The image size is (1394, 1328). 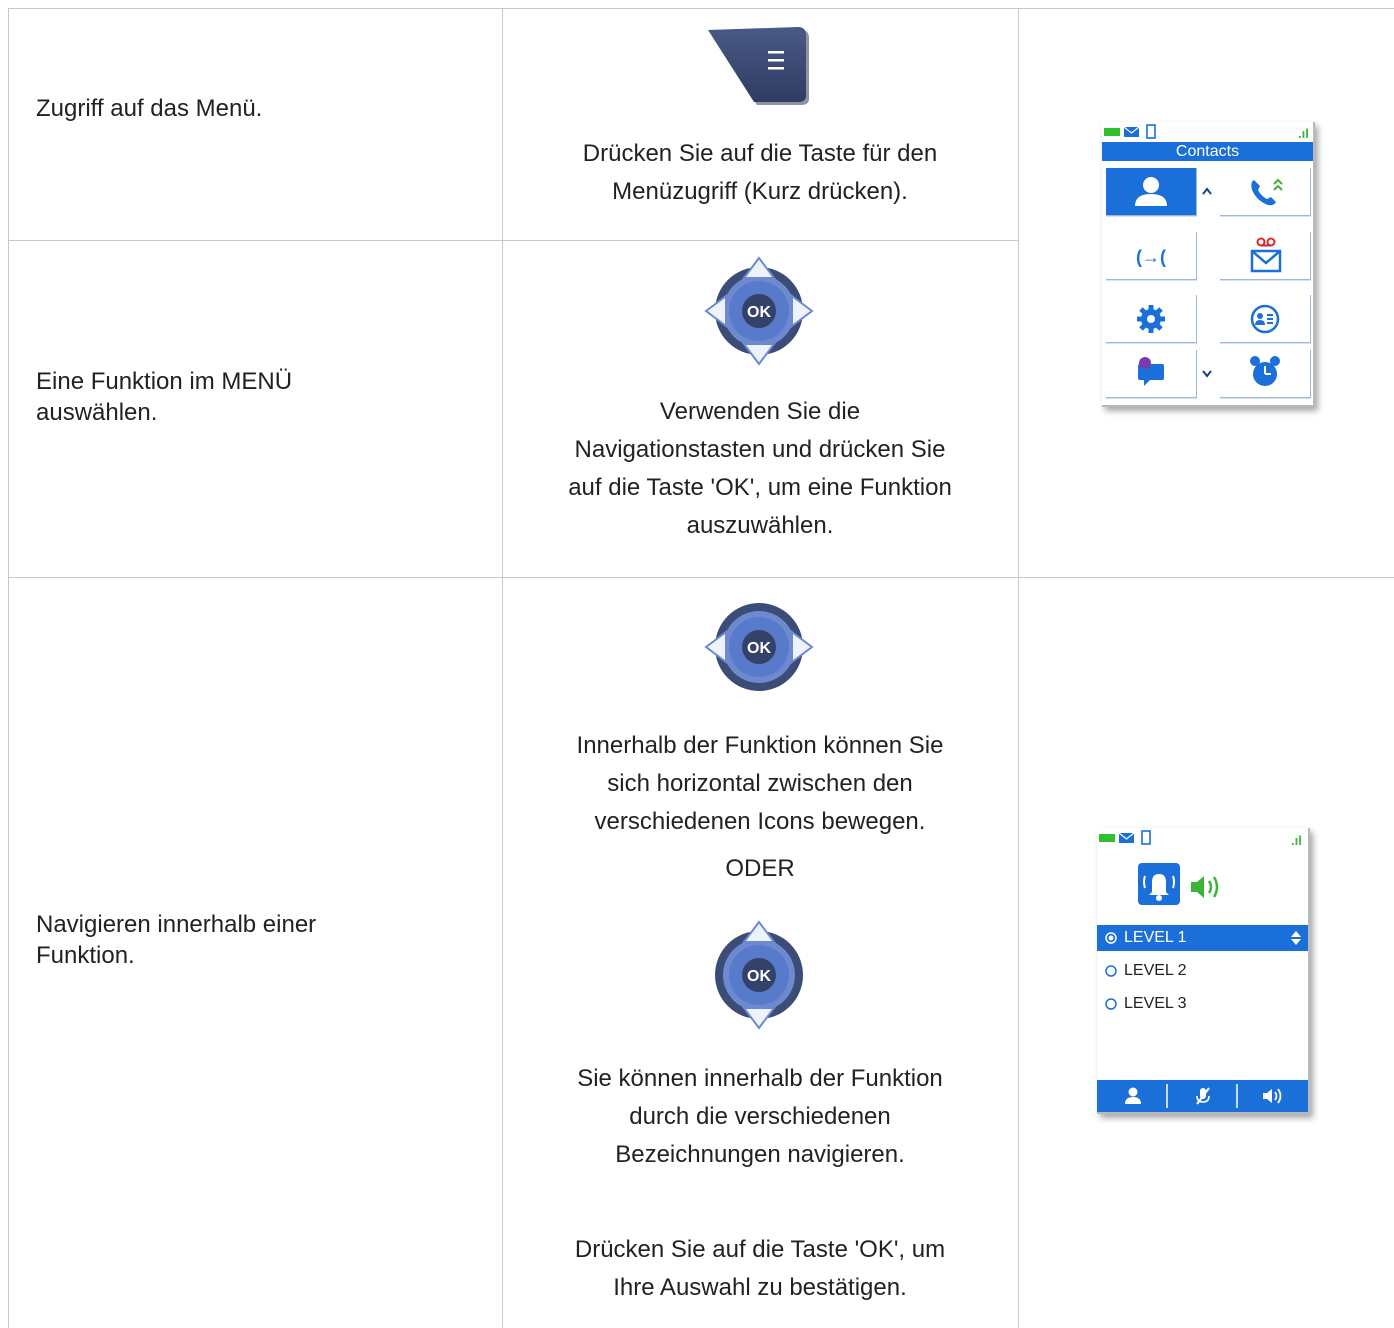 I want to click on volume-icon, so click(x=1205, y=887).